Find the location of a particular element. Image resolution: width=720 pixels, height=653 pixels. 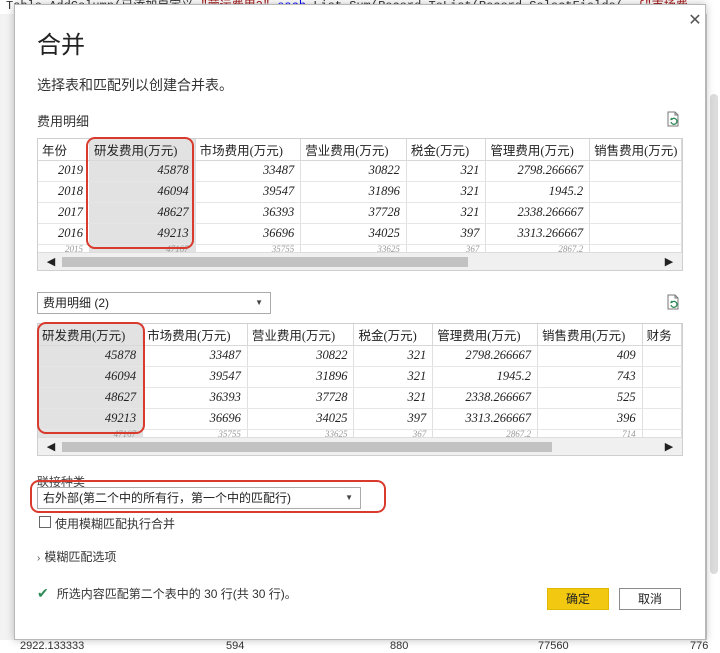

bottom-value: 77560 is located at coordinates (553, 646).